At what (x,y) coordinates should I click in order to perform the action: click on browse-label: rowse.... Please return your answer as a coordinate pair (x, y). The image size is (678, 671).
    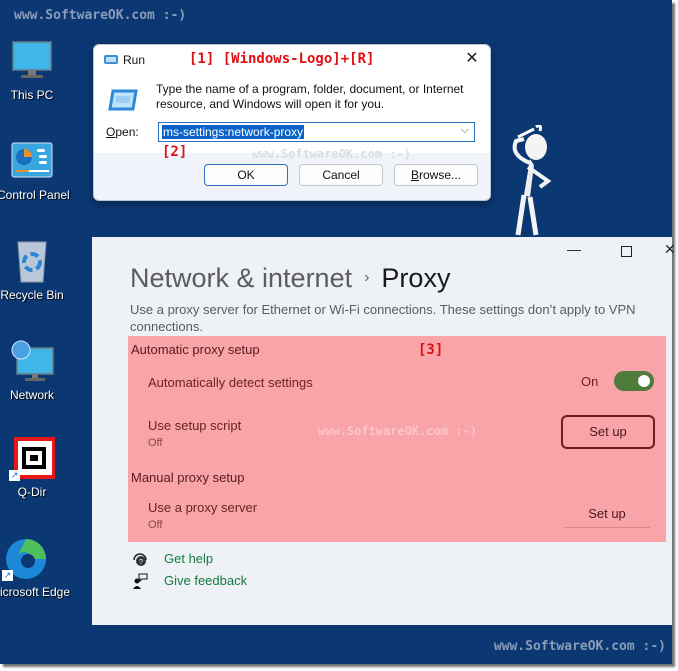
    Looking at the image, I should click on (440, 175).